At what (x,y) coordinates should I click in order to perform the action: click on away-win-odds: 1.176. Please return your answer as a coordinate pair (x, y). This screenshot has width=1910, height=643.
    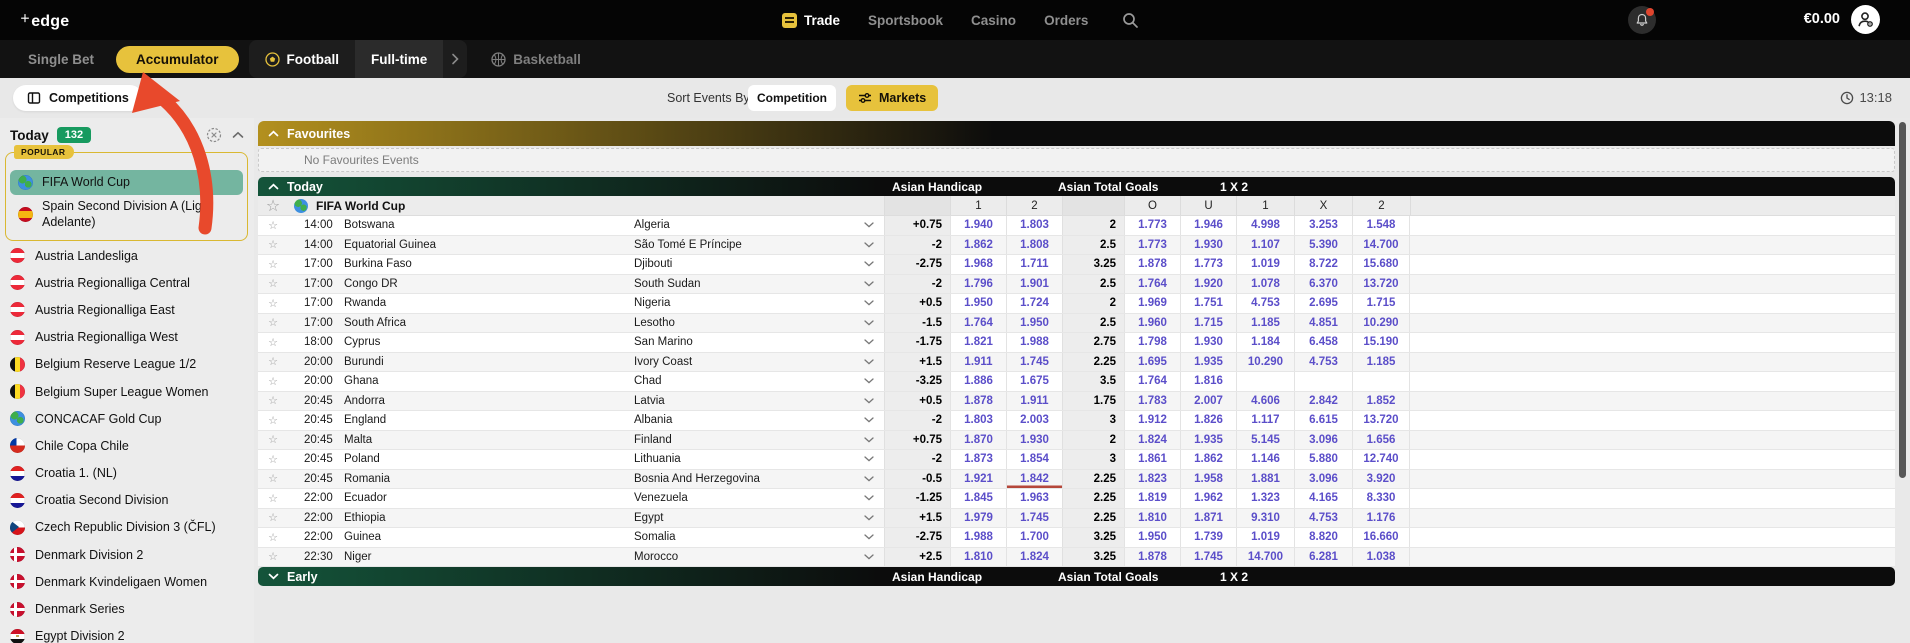
    Looking at the image, I should click on (1381, 517).